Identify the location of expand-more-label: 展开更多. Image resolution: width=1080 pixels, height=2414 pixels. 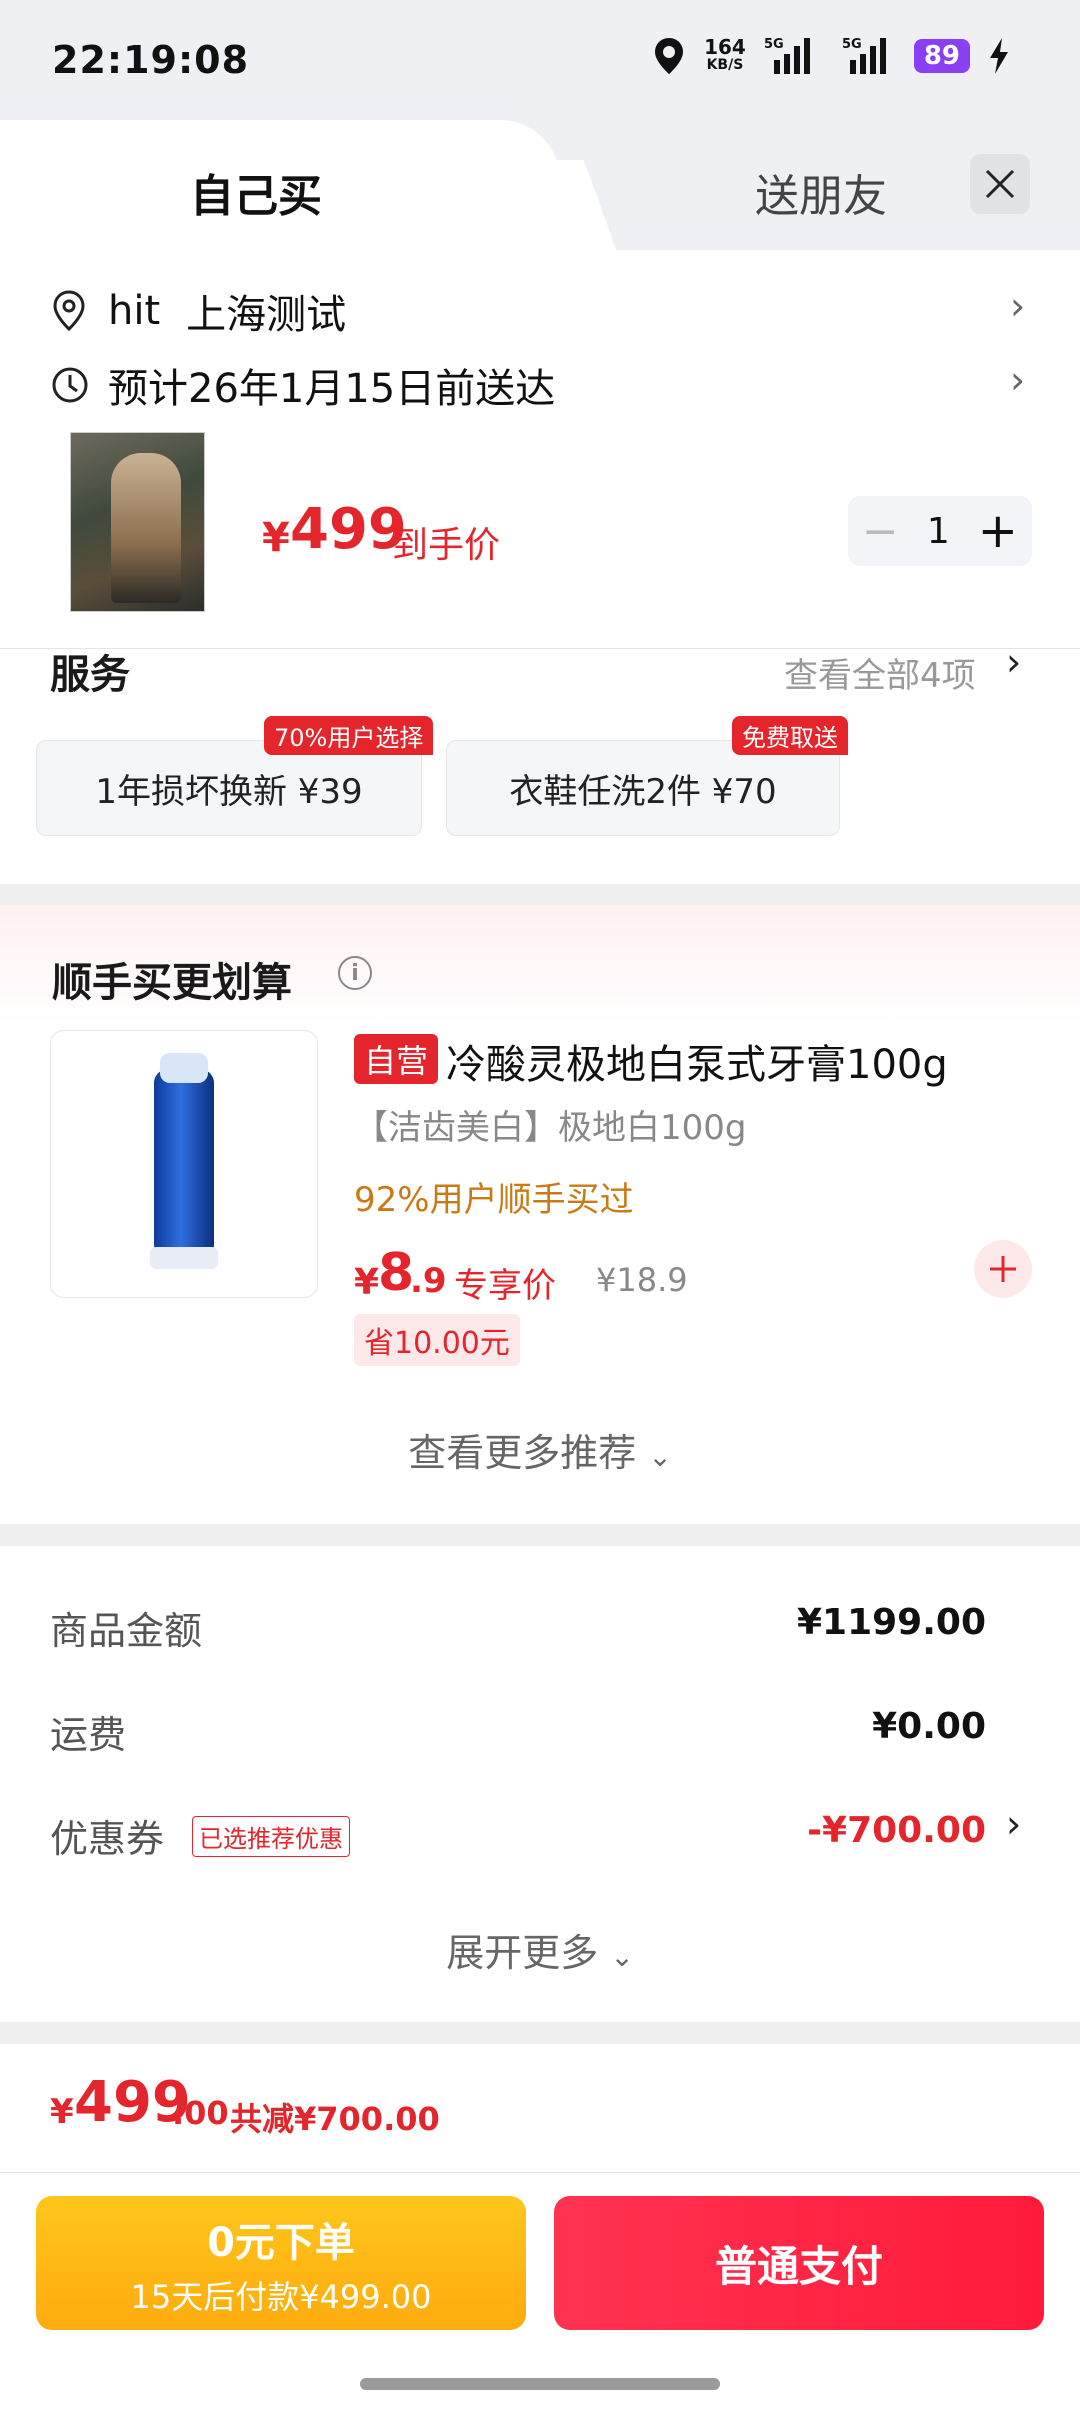
(522, 1953).